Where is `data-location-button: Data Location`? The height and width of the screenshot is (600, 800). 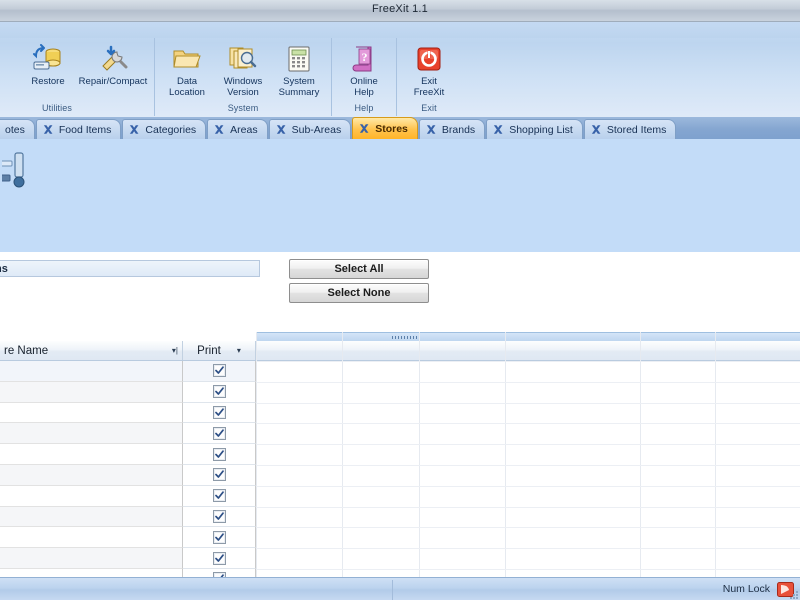
data-location-button: Data Location is located at coordinates (187, 69).